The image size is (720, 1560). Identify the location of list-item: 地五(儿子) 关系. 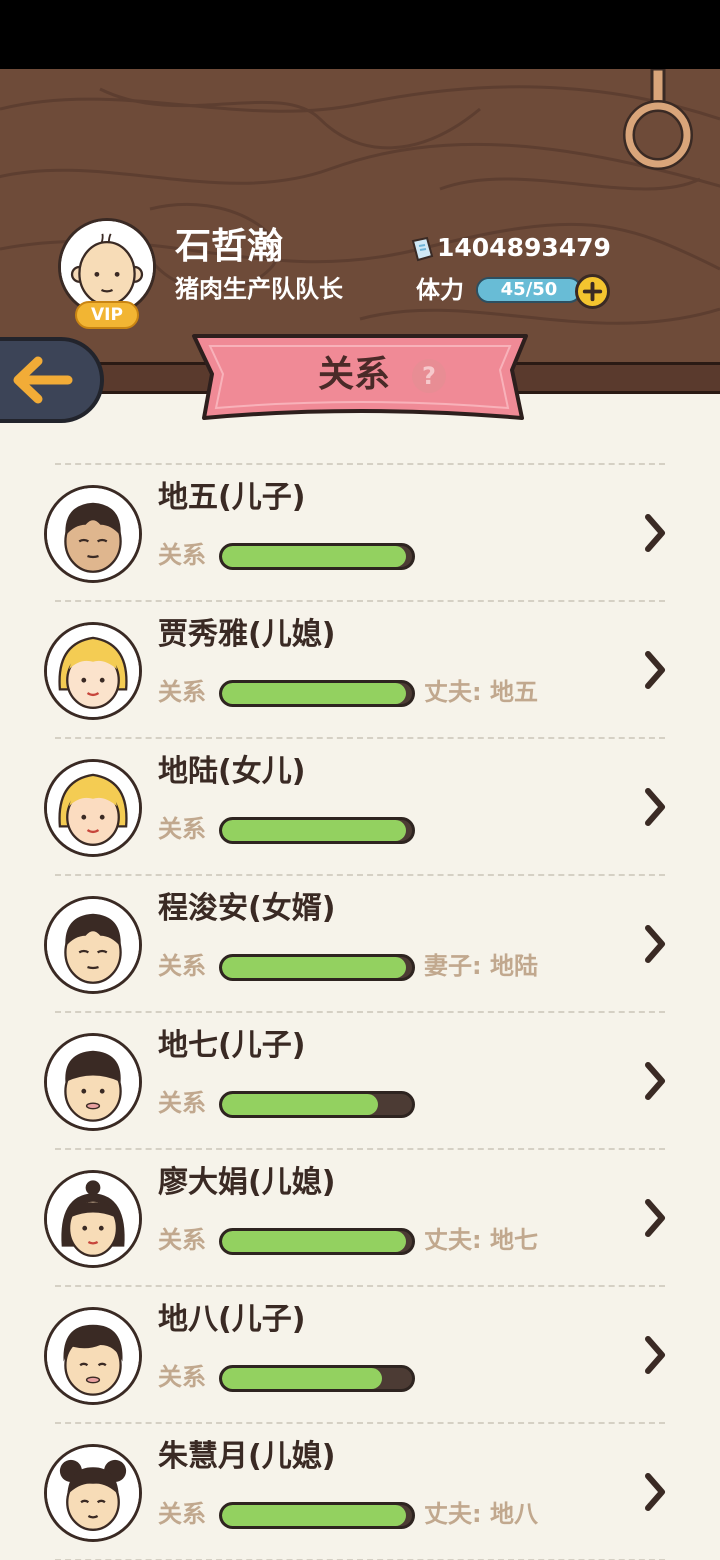
(360, 531).